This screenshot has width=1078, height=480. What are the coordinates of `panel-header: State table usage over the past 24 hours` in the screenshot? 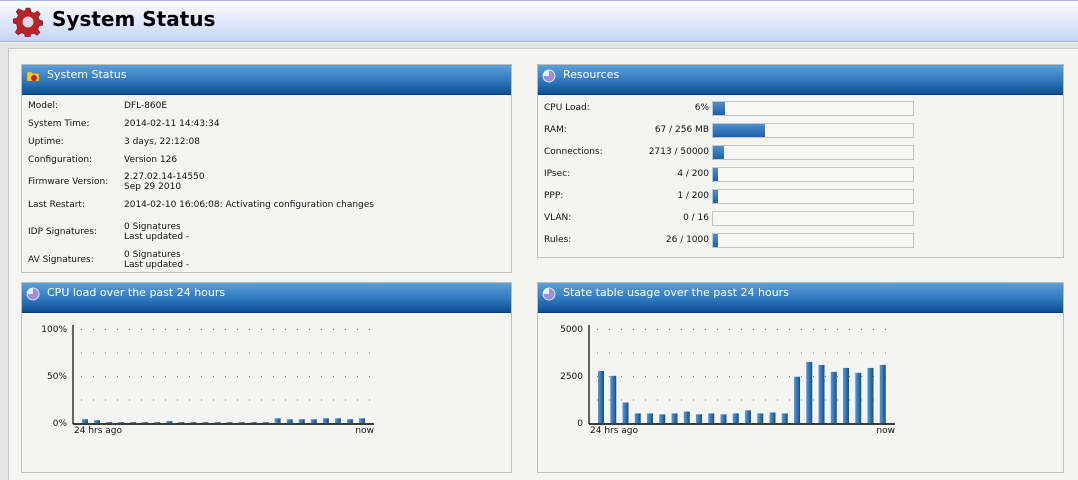 It's located at (800, 298).